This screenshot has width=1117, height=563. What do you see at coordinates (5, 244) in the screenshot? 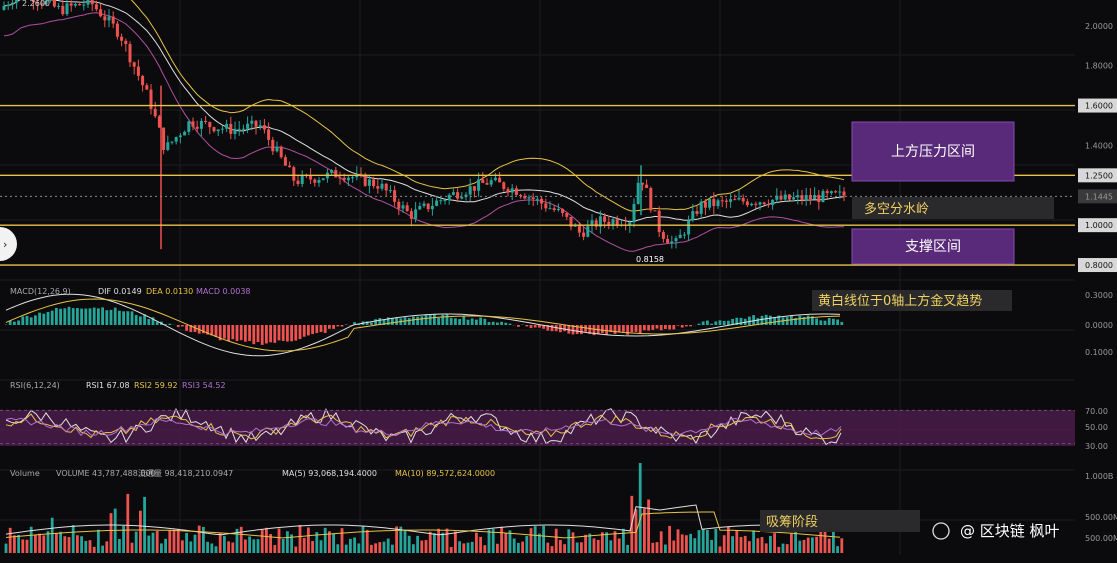
I see `crosshair-icon: ›` at bounding box center [5, 244].